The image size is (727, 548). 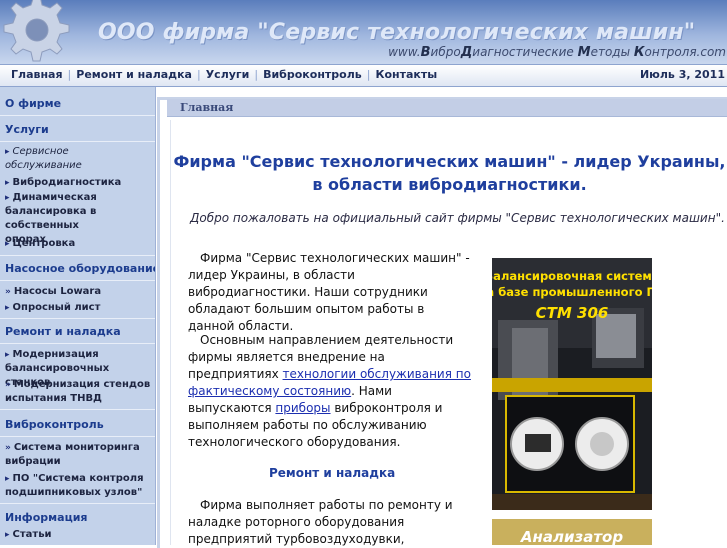 What do you see at coordinates (682, 74) in the screenshot?
I see `current-date: Июль 3, 2011` at bounding box center [682, 74].